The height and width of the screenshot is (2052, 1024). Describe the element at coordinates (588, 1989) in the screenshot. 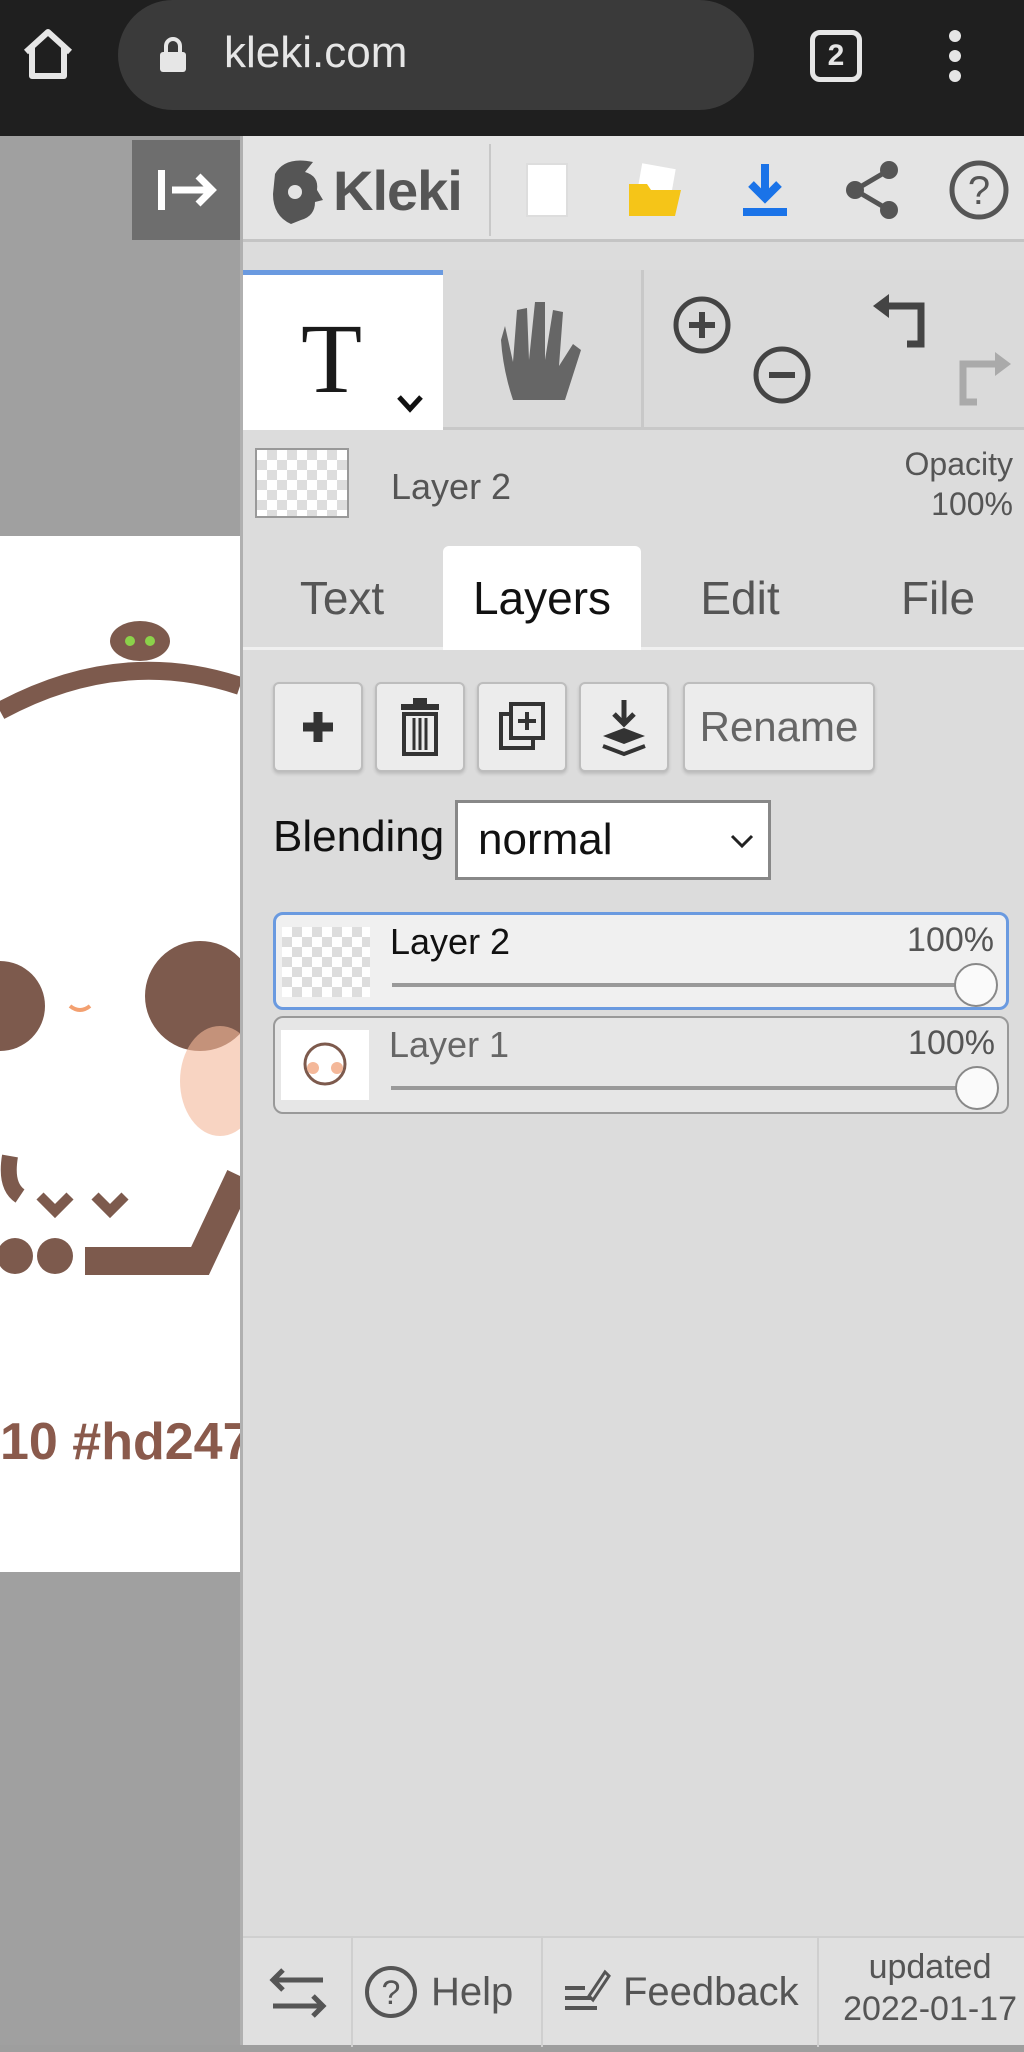

I see `feedback-icon` at that location.